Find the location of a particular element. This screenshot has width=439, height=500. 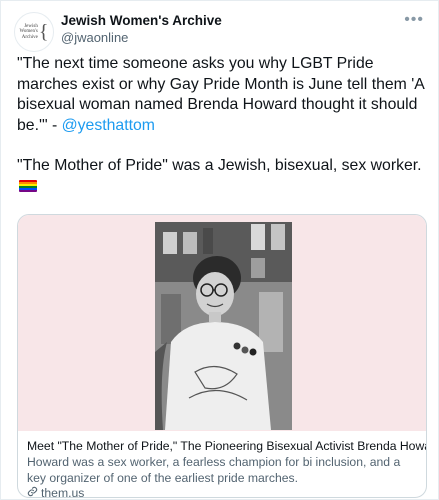

link-domain-row: them.us is located at coordinates (56, 492).